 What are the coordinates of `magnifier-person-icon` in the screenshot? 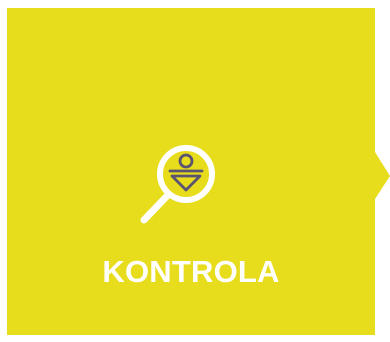 It's located at (177, 184).